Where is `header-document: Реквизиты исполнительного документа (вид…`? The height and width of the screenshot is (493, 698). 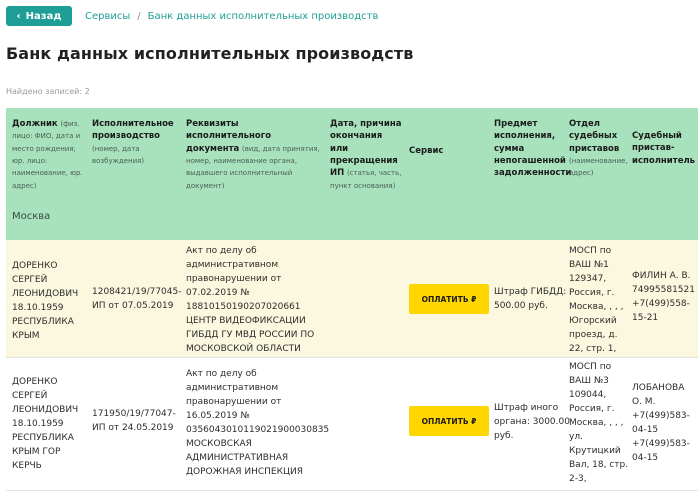
header-document: Реквизиты исполнительного документа (вид… is located at coordinates (253, 154).